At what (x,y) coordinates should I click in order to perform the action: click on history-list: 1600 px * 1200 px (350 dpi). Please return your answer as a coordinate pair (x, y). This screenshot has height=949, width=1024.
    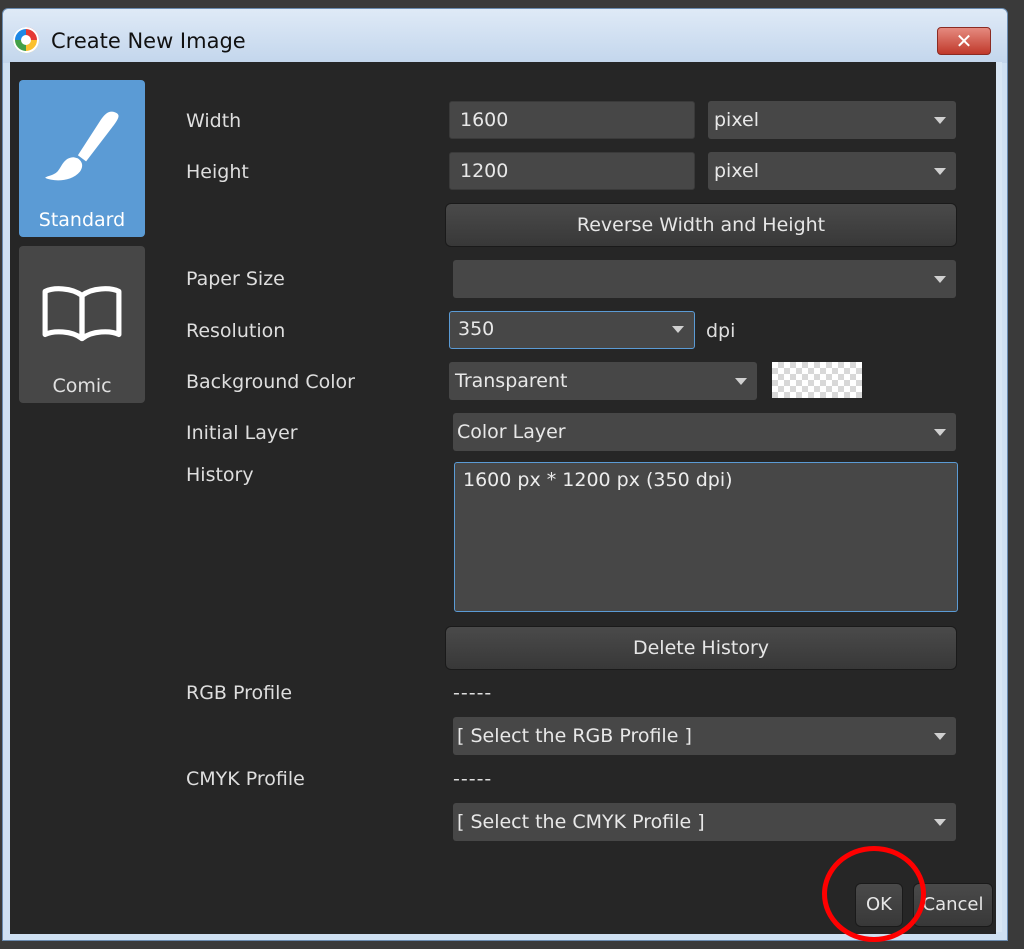
    Looking at the image, I should click on (706, 537).